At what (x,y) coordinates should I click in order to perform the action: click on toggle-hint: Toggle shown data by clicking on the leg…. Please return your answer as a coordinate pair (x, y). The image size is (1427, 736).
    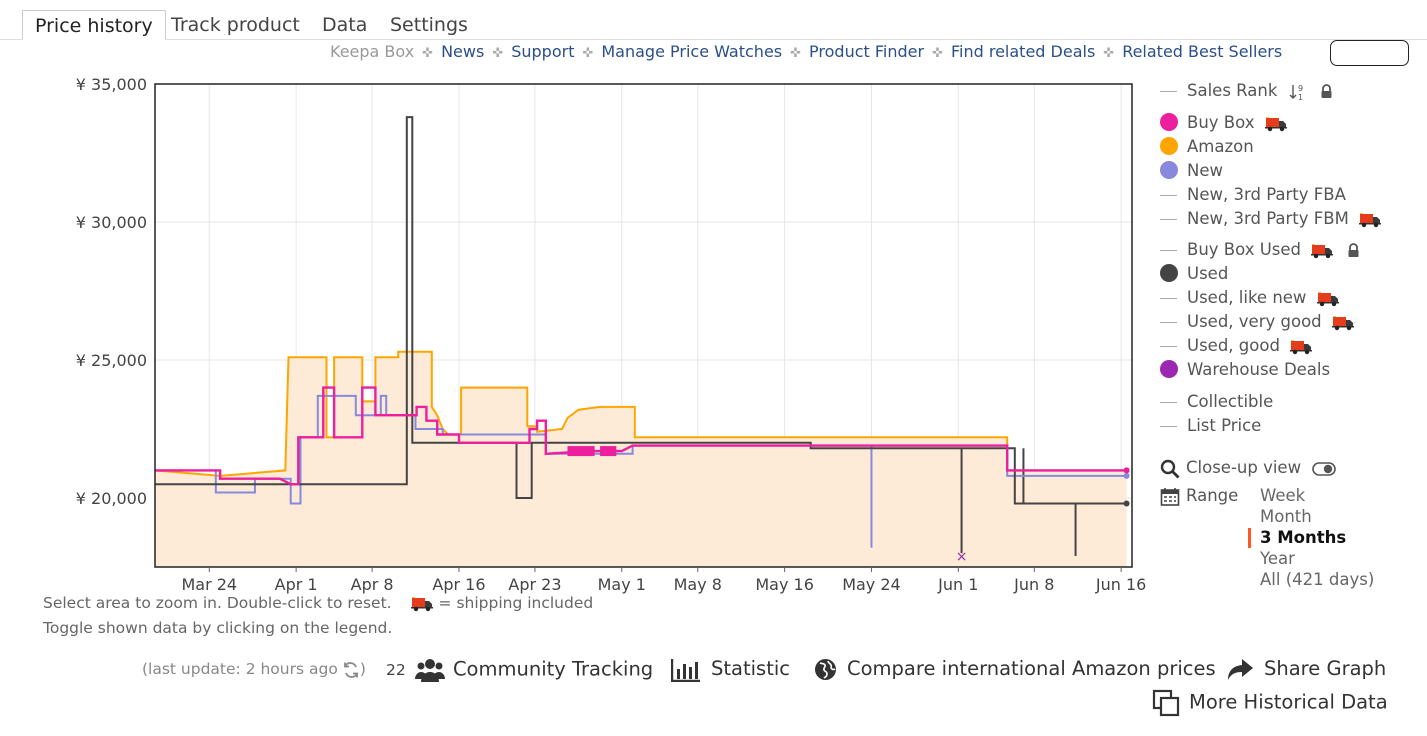
    Looking at the image, I should click on (218, 628).